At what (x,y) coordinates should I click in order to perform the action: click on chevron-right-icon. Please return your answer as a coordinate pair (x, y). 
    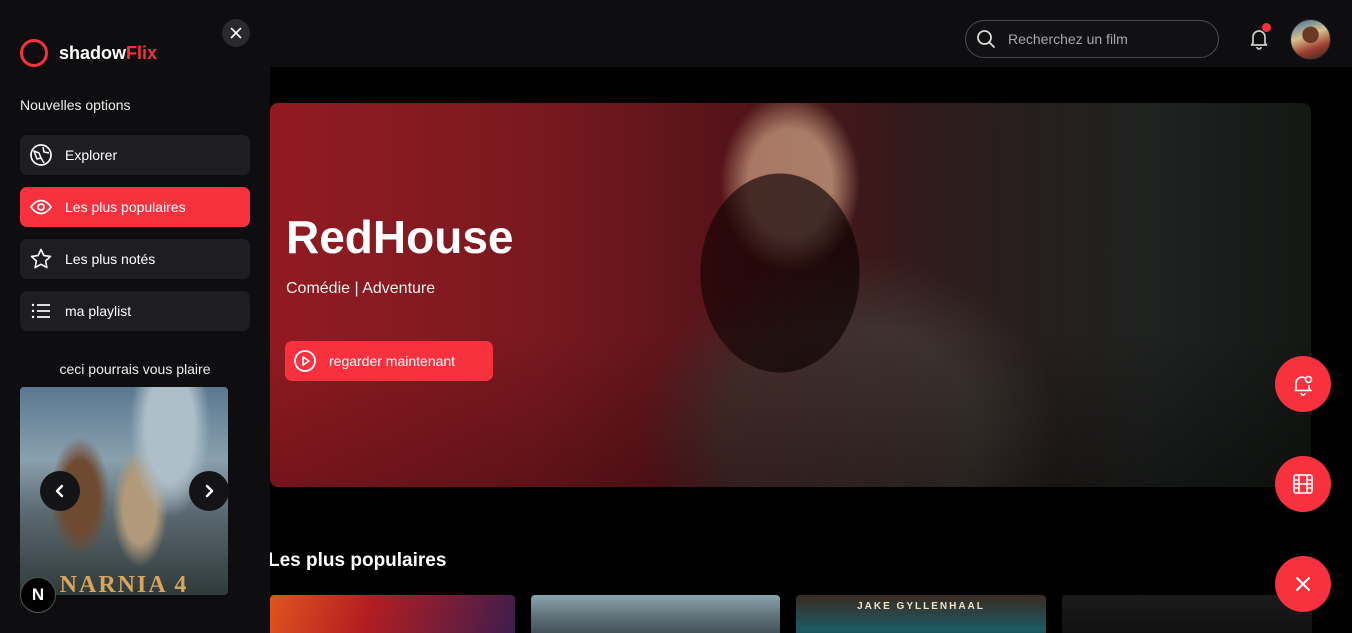
    Looking at the image, I should click on (209, 491).